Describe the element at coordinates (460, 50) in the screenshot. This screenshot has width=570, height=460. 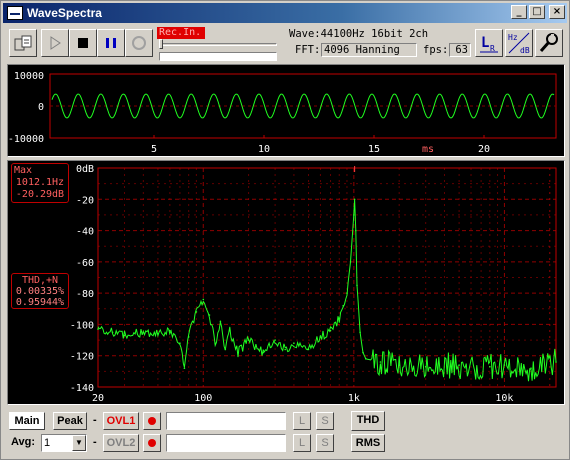
I see `fps-value: 63` at that location.